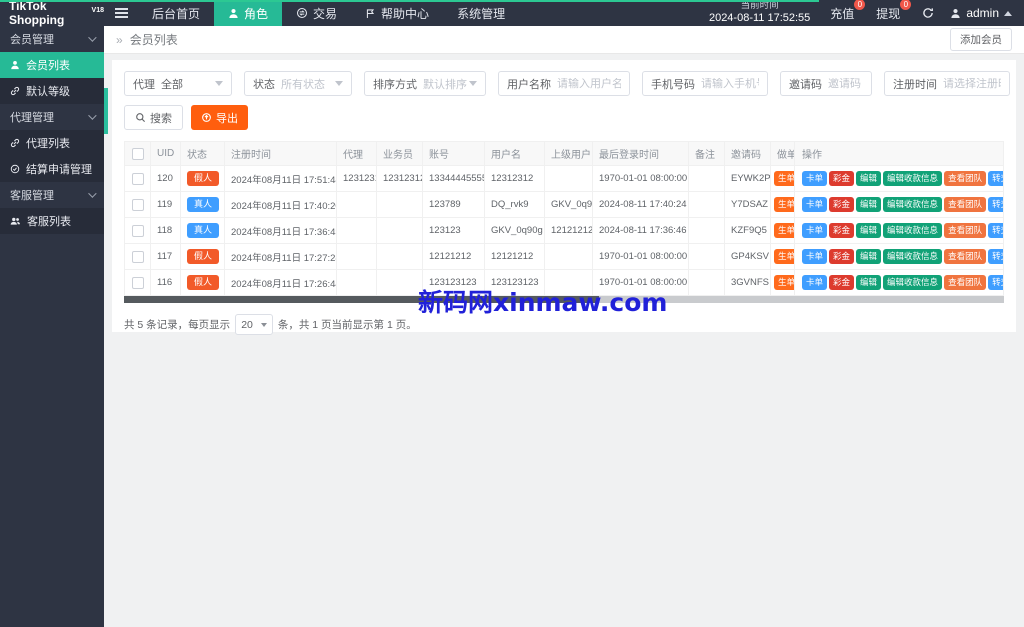 The height and width of the screenshot is (627, 1024). Describe the element at coordinates (106, 111) in the screenshot. I see `sidebar-scrollbar-thumb` at that location.